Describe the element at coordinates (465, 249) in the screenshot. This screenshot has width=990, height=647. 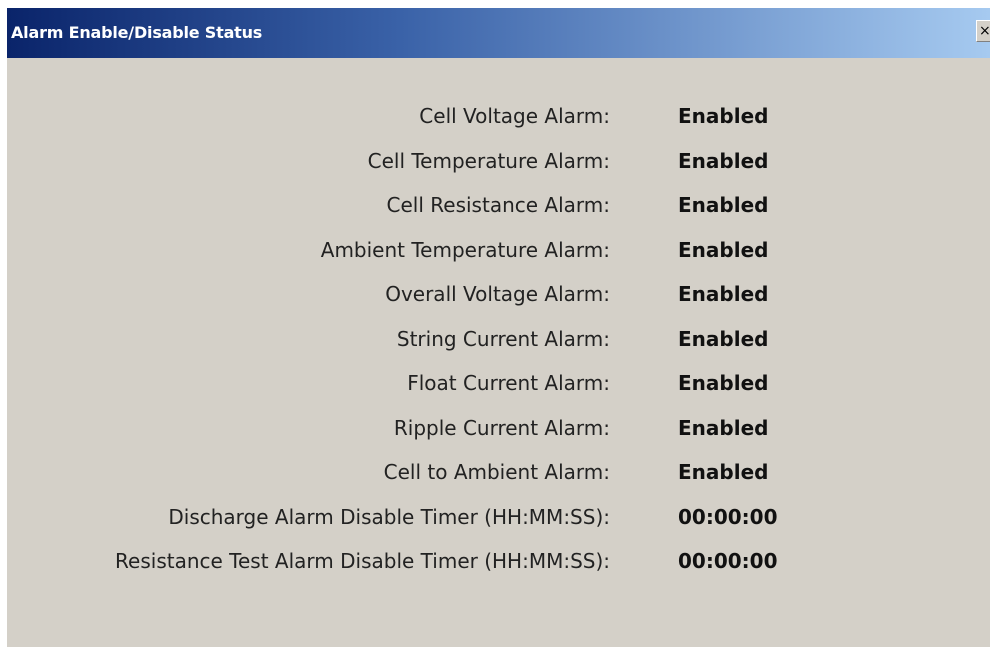
I see `alarm-label: Ambient Temperature Alarm:` at that location.